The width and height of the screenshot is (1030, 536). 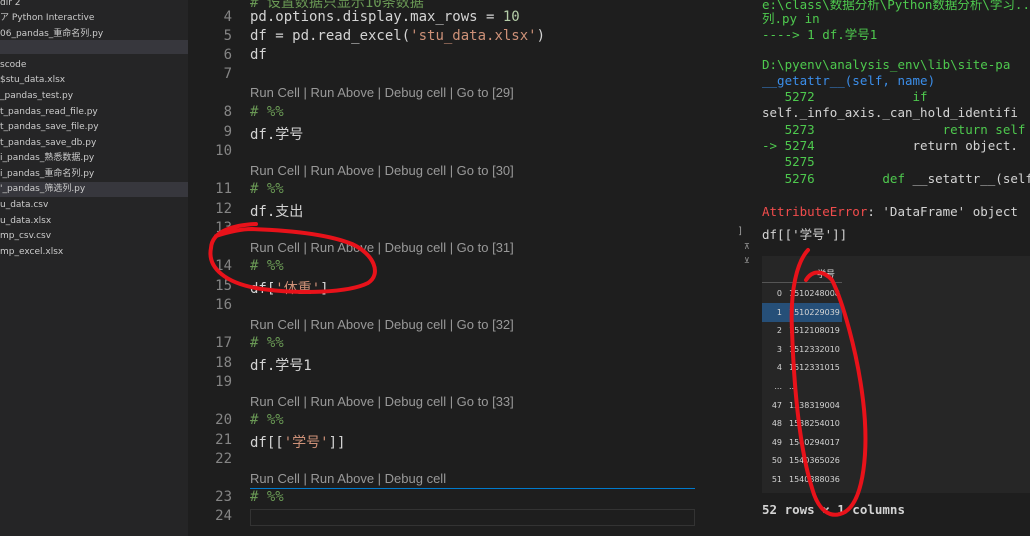 I want to click on table-row: 2 1512108019, so click(x=802, y=330).